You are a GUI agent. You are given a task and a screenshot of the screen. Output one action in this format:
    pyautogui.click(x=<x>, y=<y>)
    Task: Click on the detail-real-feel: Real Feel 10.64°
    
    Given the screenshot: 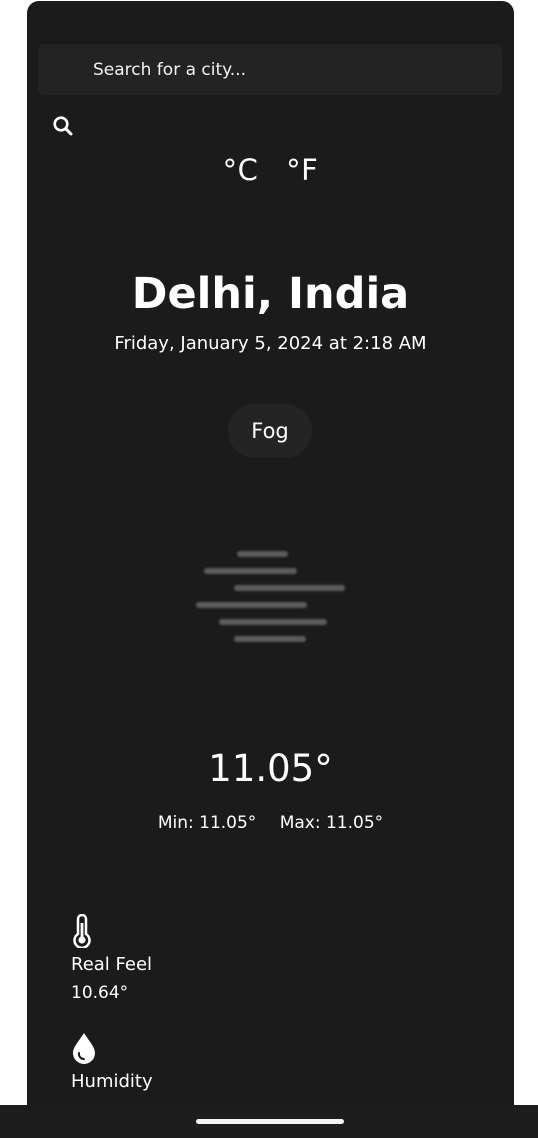 What is the action you would take?
    pyautogui.click(x=112, y=958)
    